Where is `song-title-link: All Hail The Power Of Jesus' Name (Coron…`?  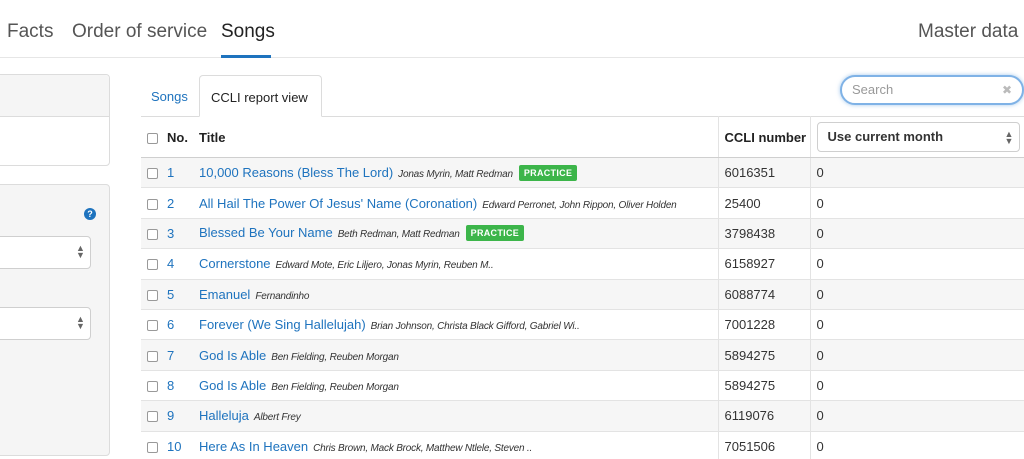
song-title-link: All Hail The Power Of Jesus' Name (Coron… is located at coordinates (338, 203).